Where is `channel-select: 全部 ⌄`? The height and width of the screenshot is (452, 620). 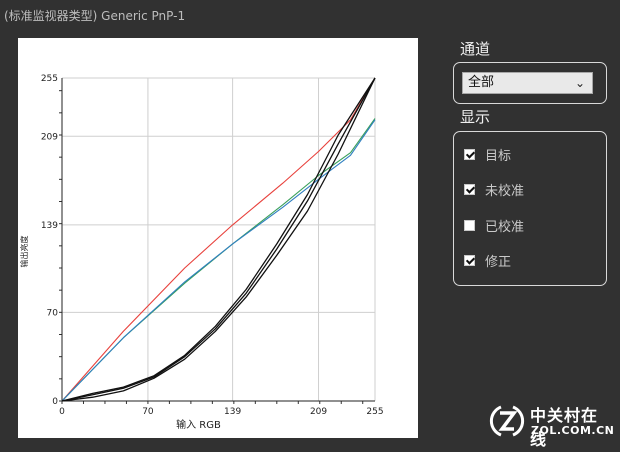
channel-select: 全部 ⌄ is located at coordinates (527, 83).